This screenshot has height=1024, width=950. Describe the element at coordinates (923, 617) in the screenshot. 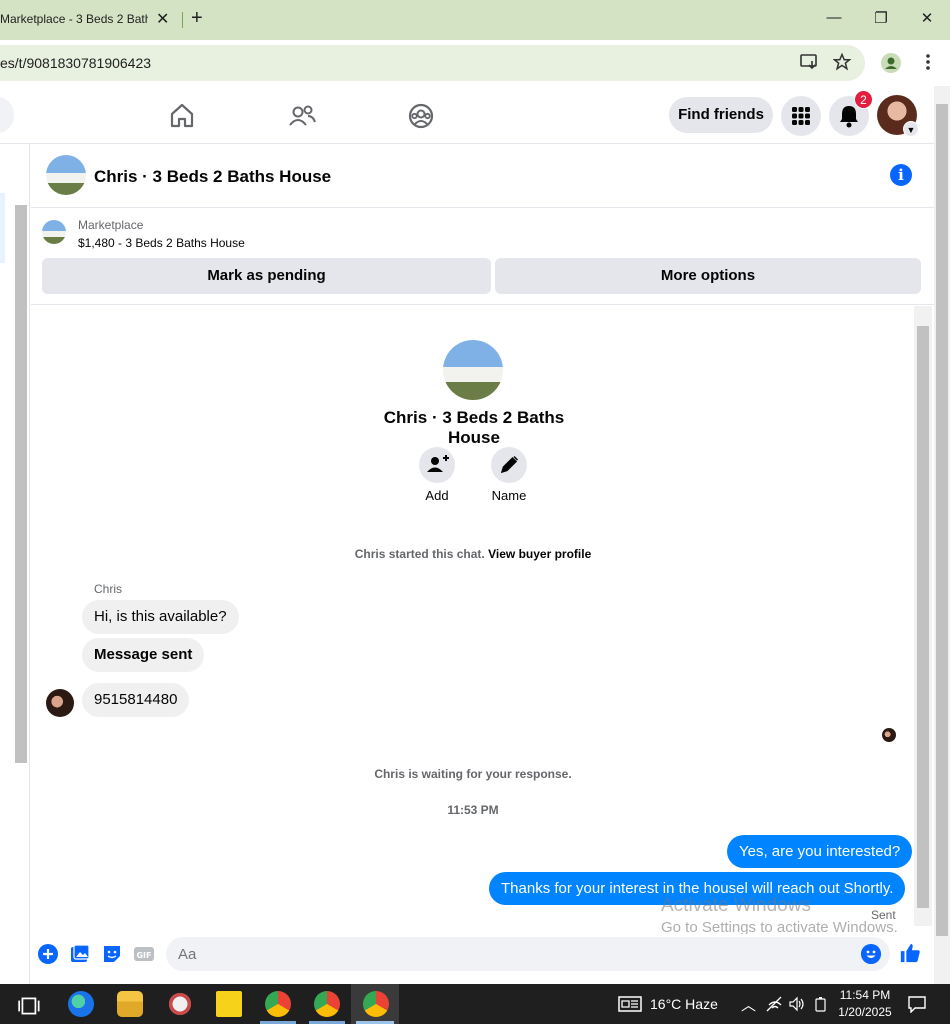

I see `messages-scrollbar-thumb` at that location.